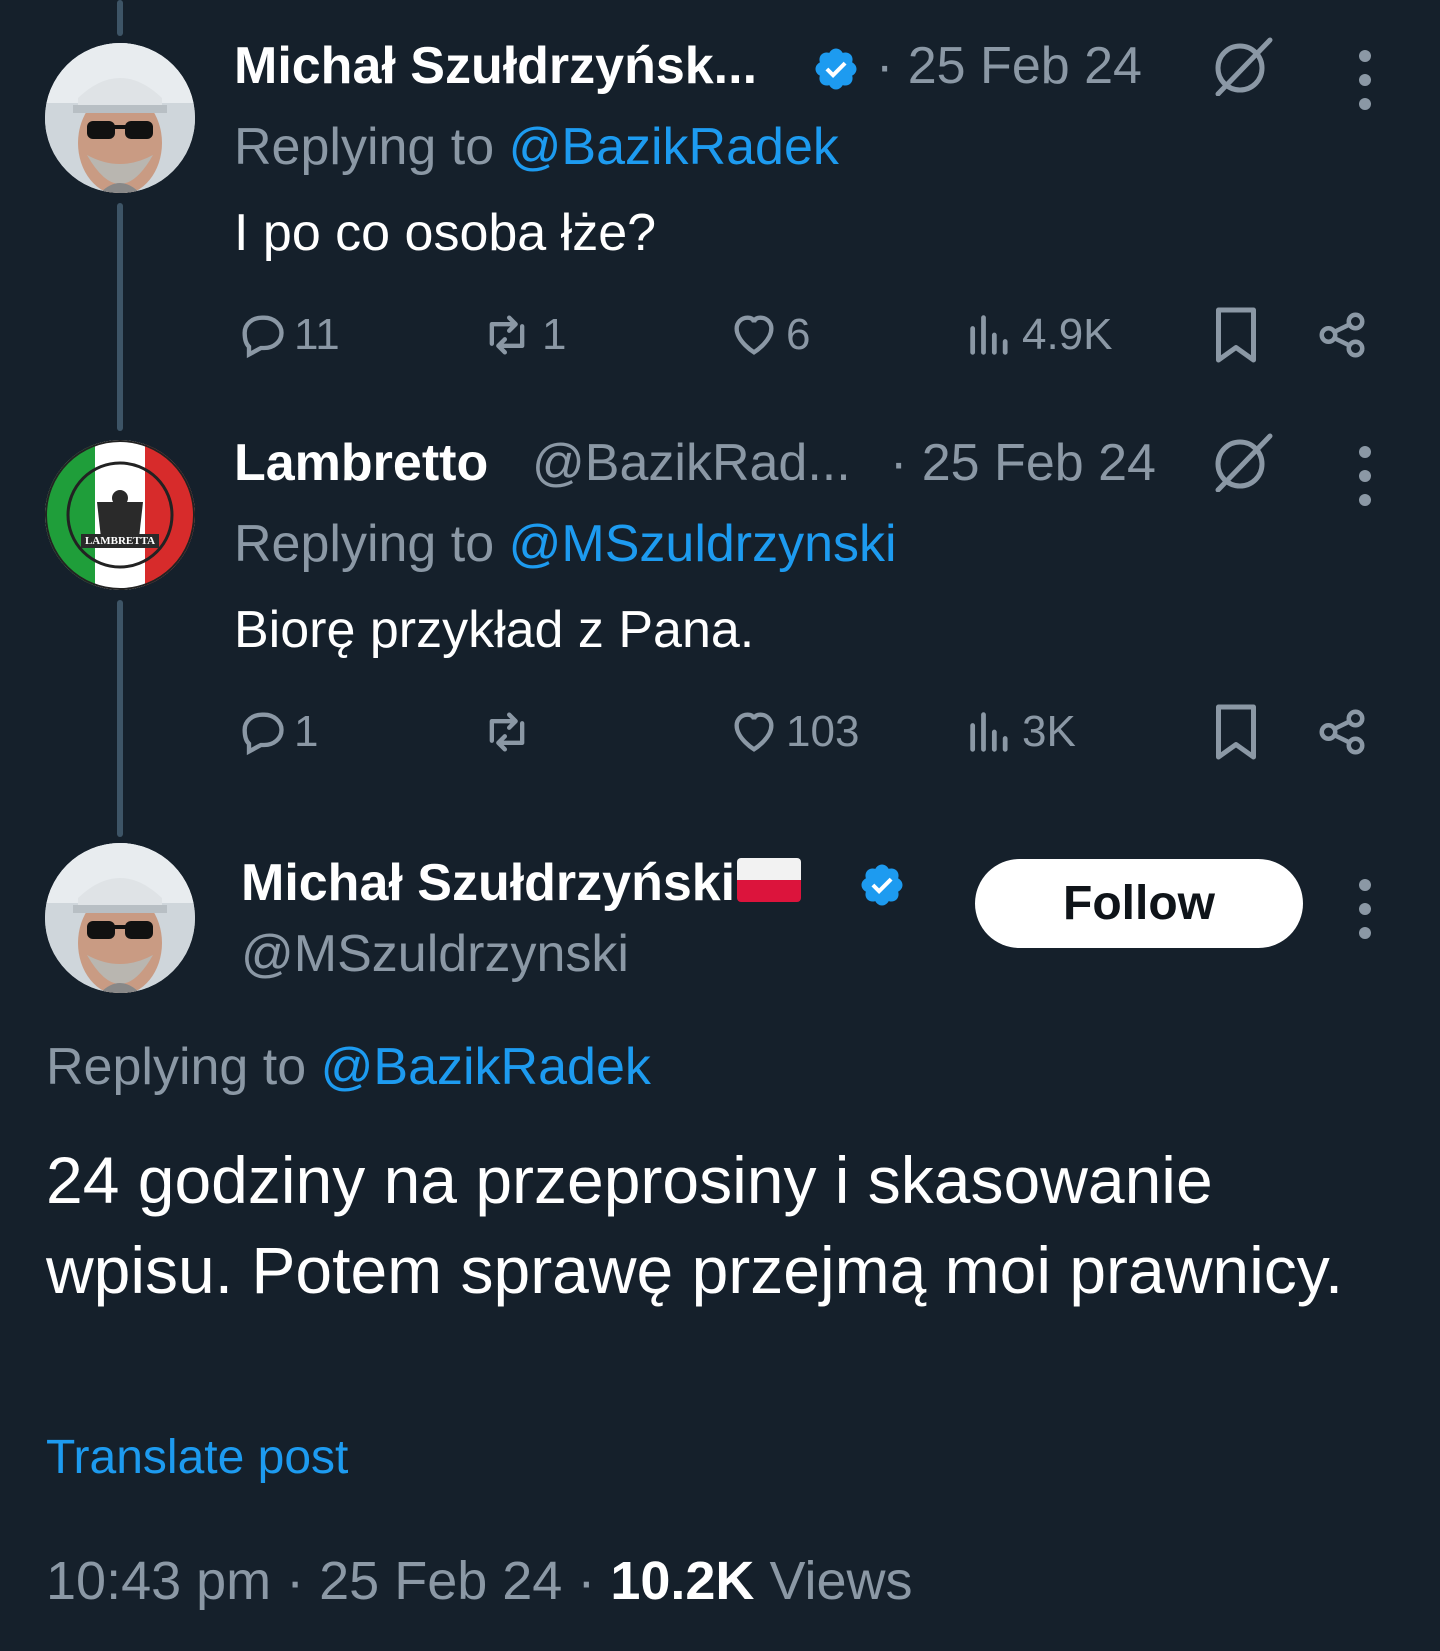  I want to click on translate-post-link: Translate post, so click(197, 1457).